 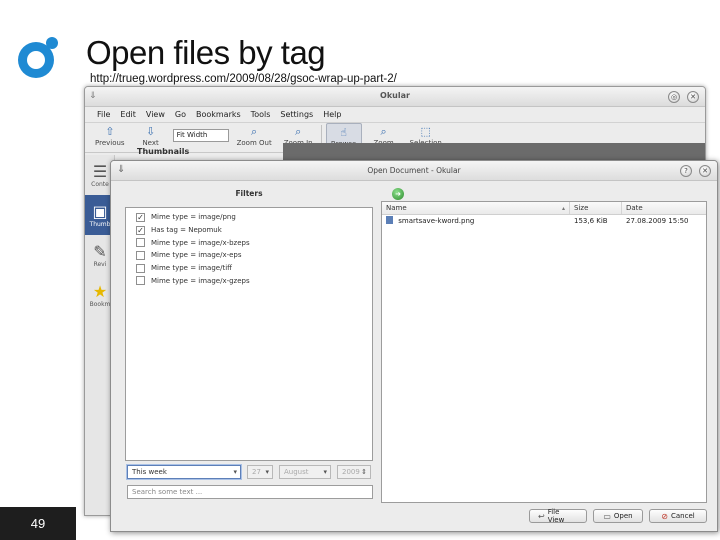 What do you see at coordinates (343, 132) in the screenshot?
I see `hand-icon: ☝` at bounding box center [343, 132].